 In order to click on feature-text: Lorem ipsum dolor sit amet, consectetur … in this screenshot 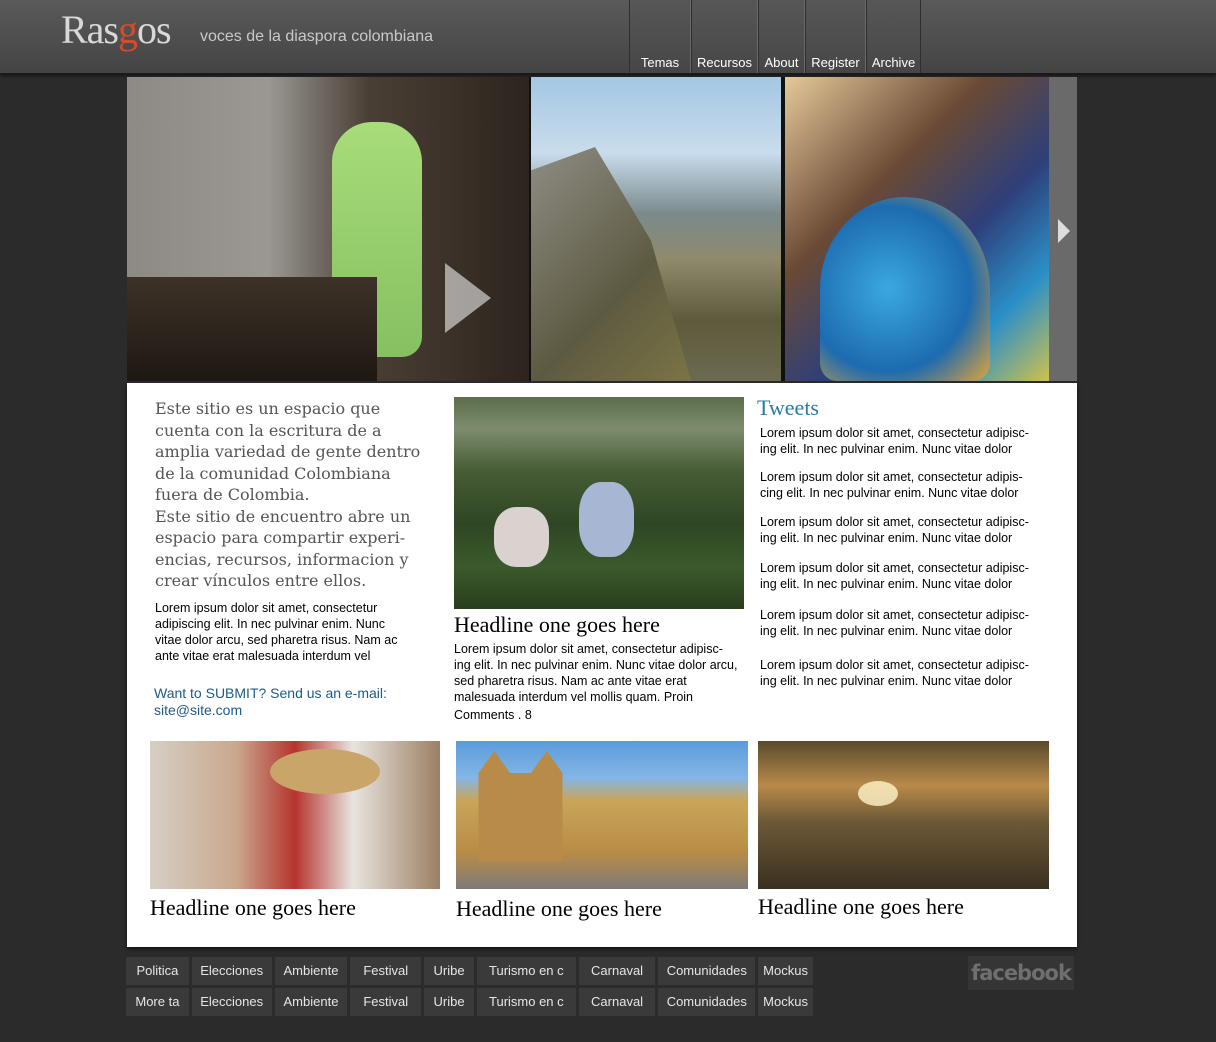, I will do `click(596, 673)`.